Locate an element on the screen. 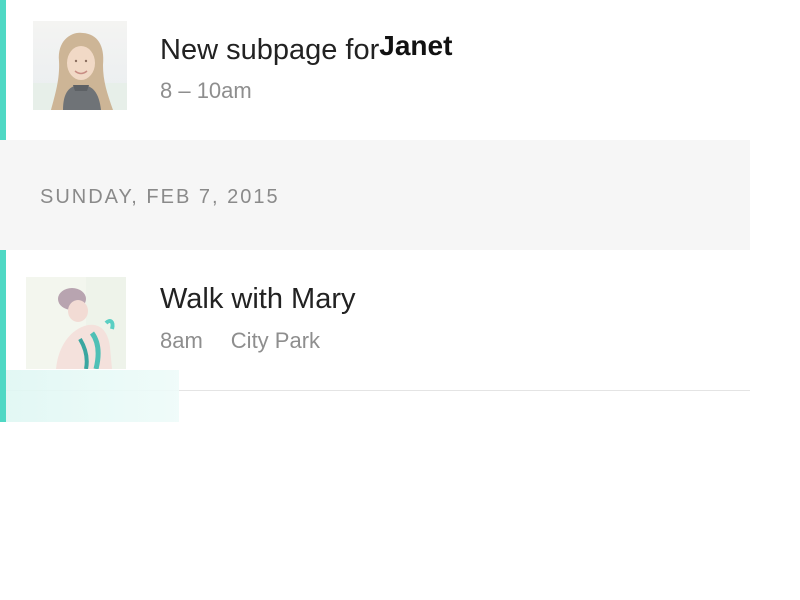 The width and height of the screenshot is (800, 600). event-title: Walk with Mary is located at coordinates (258, 299).